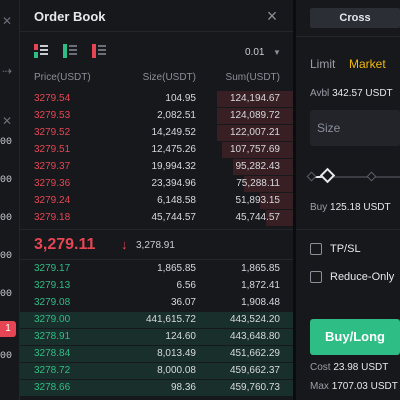  Describe the element at coordinates (156, 371) in the screenshot. I see `order-book-row: 3278.72 8,000.08 459,662.37` at that location.